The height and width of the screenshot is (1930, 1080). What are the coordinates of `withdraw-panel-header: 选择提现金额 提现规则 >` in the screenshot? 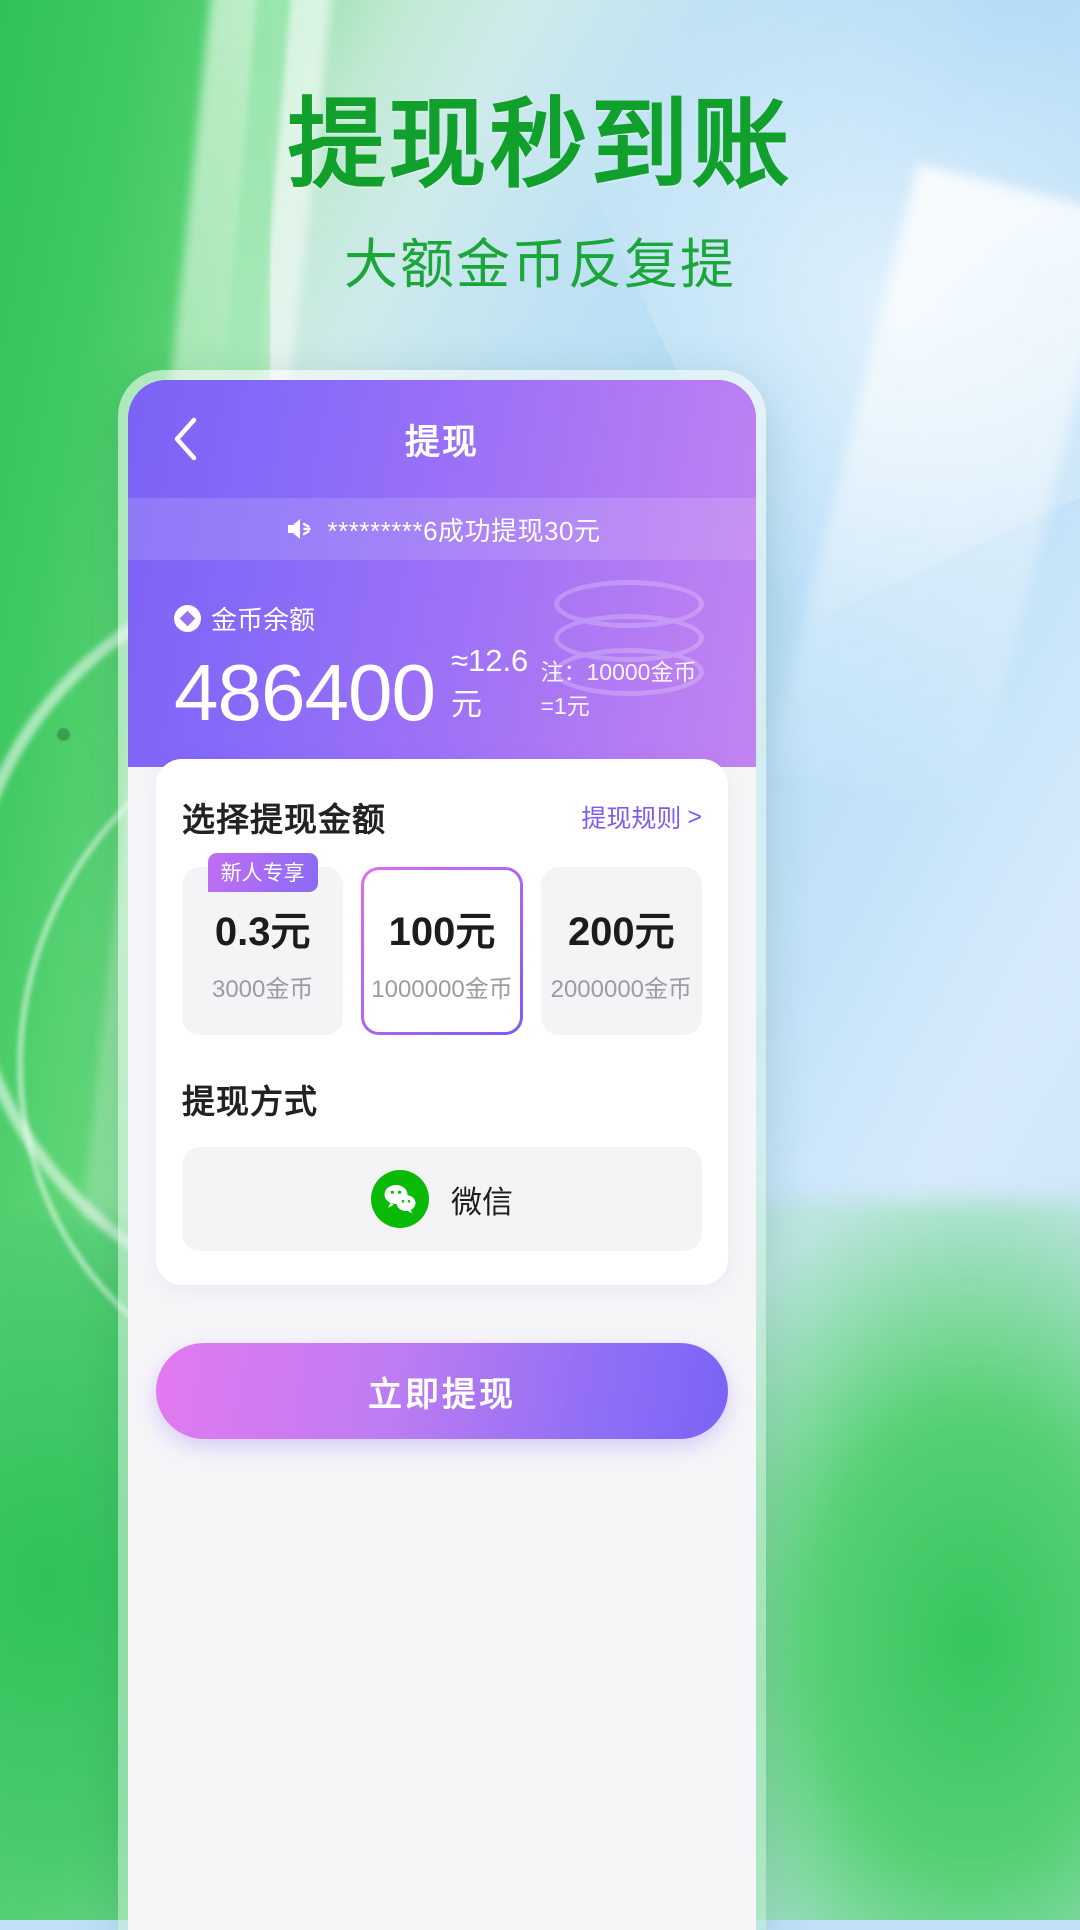 It's located at (442, 817).